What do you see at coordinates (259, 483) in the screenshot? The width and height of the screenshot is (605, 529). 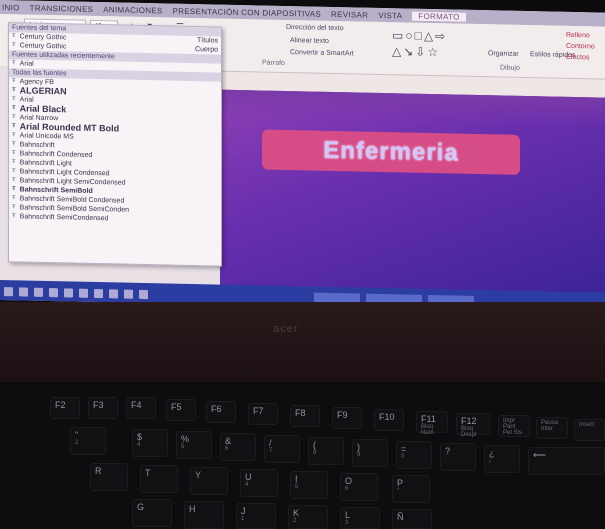 I see `key-u: U4` at bounding box center [259, 483].